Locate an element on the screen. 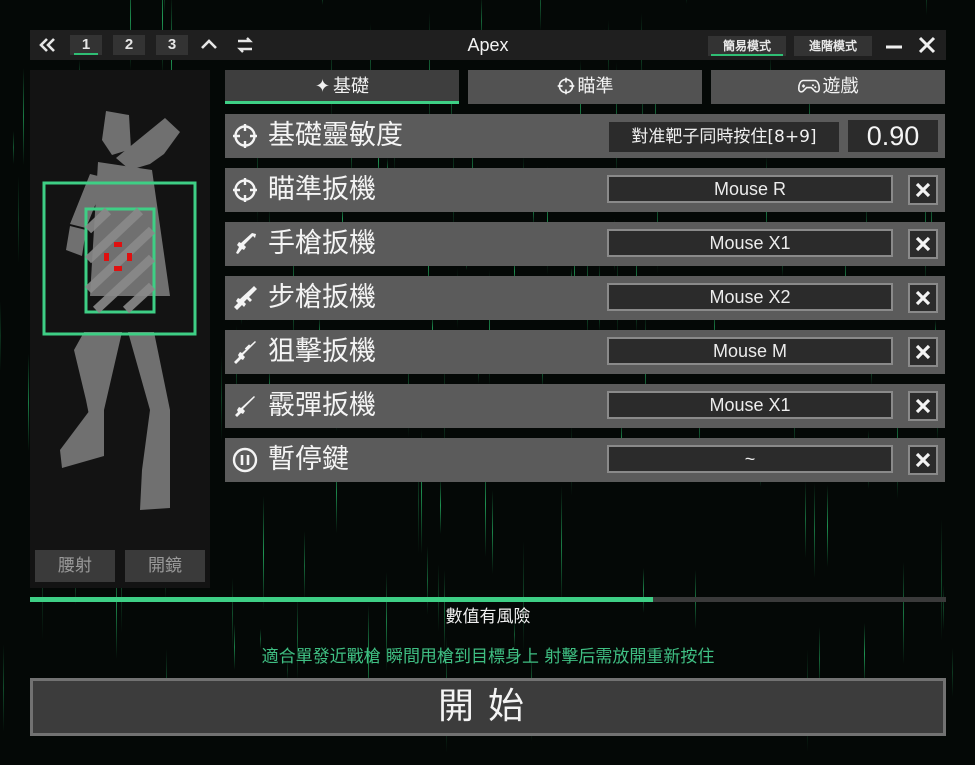 The height and width of the screenshot is (765, 975). body-figure-icon is located at coordinates (119, 310).